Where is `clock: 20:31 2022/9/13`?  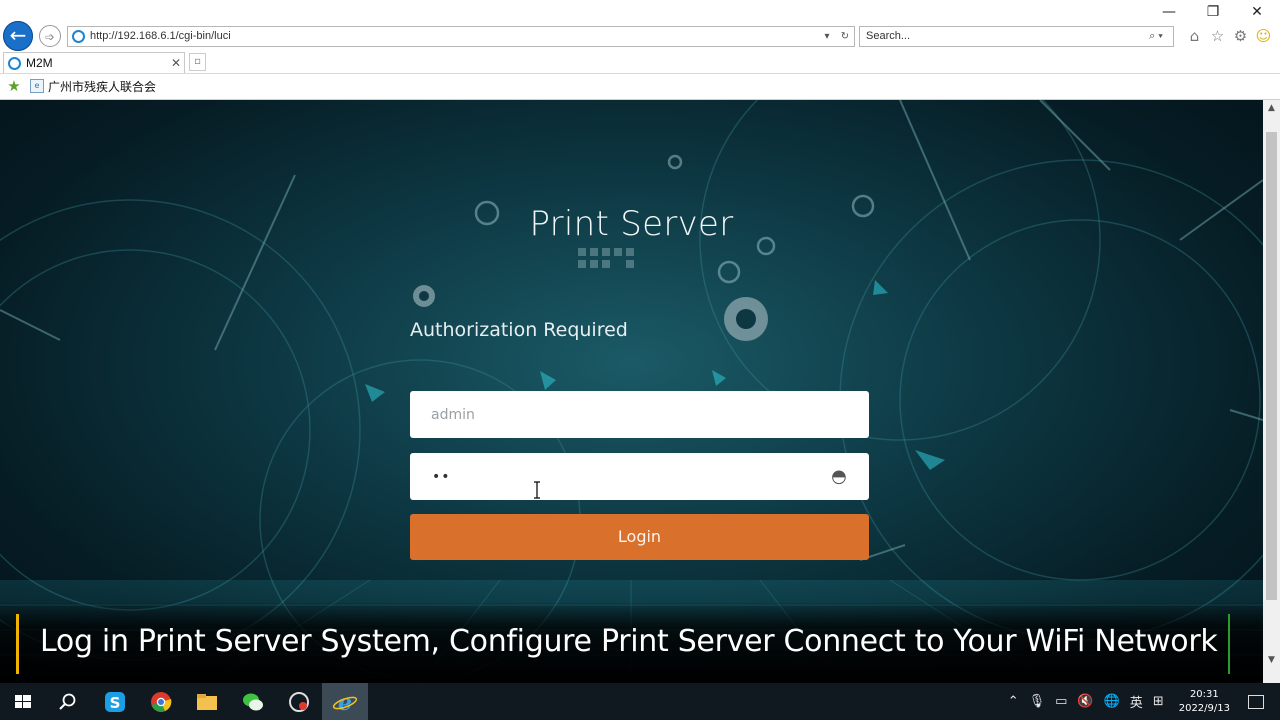
clock: 20:31 2022/9/13 is located at coordinates (1204, 702).